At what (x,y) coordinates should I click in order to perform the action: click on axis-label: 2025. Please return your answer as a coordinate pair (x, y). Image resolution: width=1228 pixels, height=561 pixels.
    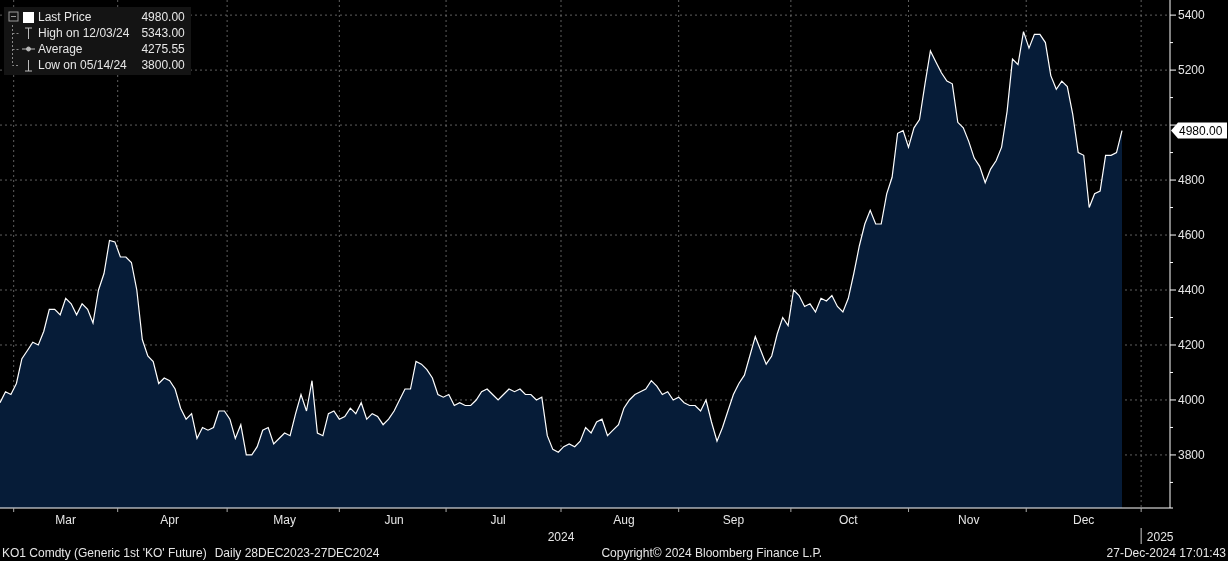
    Looking at the image, I should click on (1160, 537).